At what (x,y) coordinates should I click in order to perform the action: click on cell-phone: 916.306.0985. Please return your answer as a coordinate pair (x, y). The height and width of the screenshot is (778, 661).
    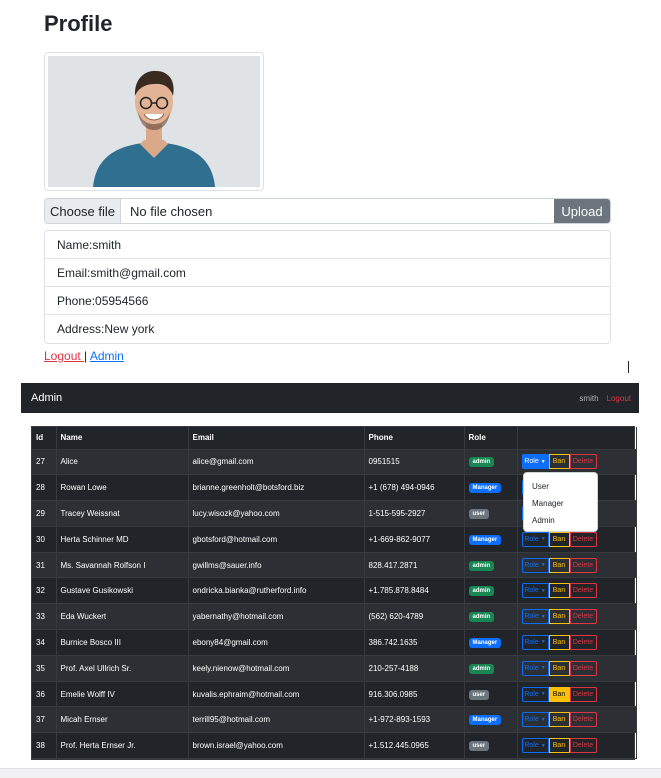
    Looking at the image, I should click on (414, 694).